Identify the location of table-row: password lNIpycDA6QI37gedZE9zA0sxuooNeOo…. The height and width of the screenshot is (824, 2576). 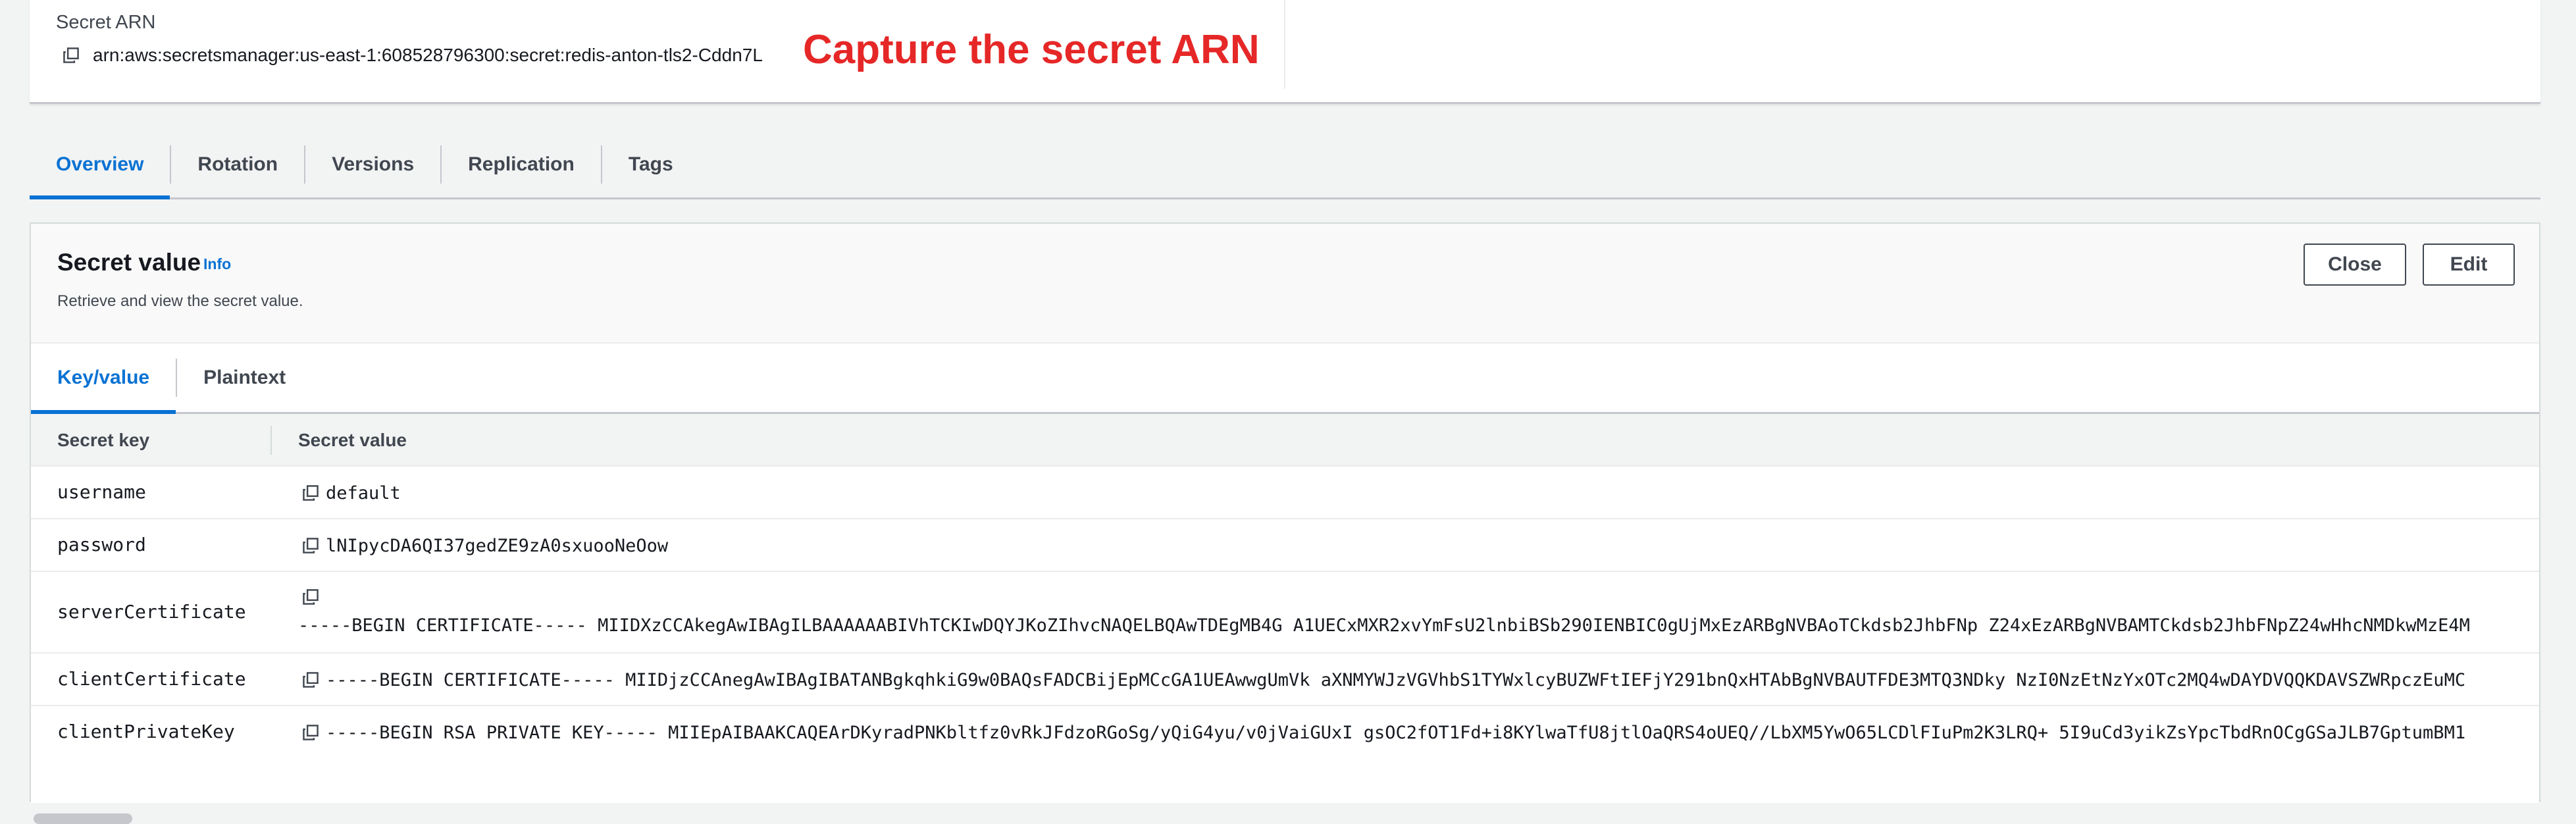
(1285, 545).